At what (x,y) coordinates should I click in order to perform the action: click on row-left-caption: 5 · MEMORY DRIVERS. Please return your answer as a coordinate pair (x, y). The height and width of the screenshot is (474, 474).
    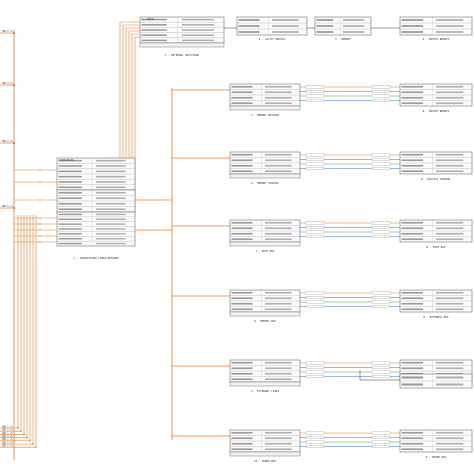
    Looking at the image, I should click on (265, 115).